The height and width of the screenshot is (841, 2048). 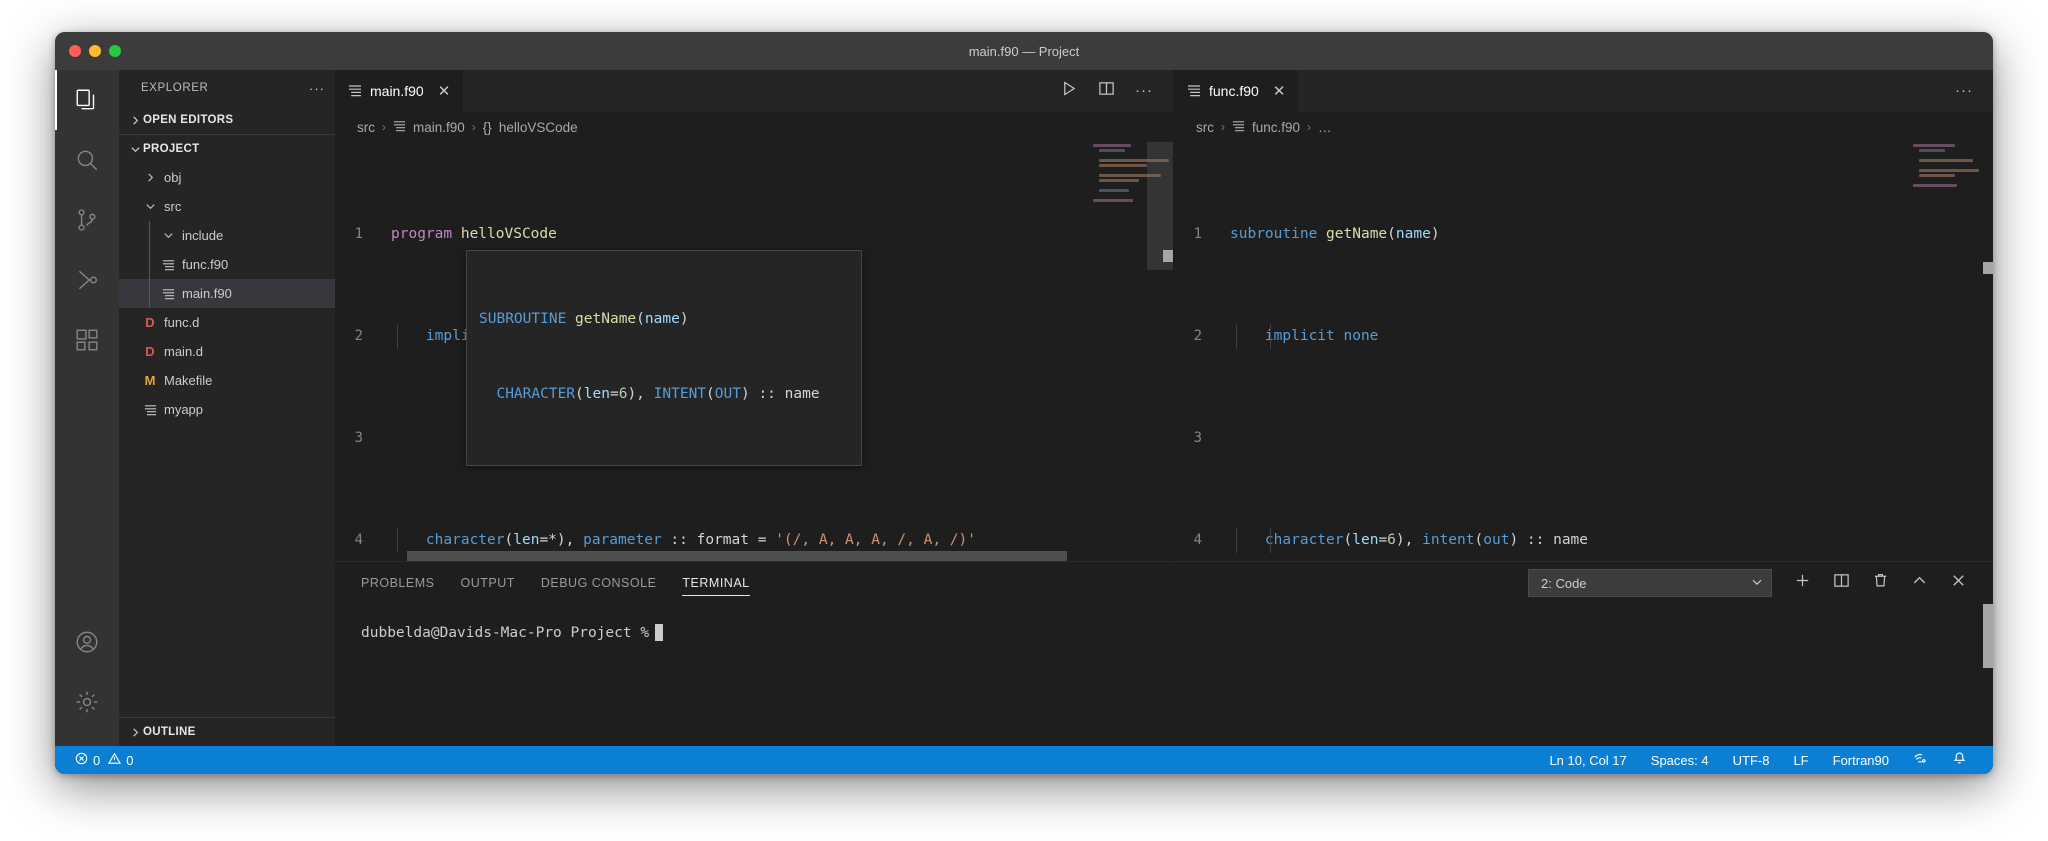 What do you see at coordinates (1276, 127) in the screenshot?
I see `breadcrumb-item-file: func.f90` at bounding box center [1276, 127].